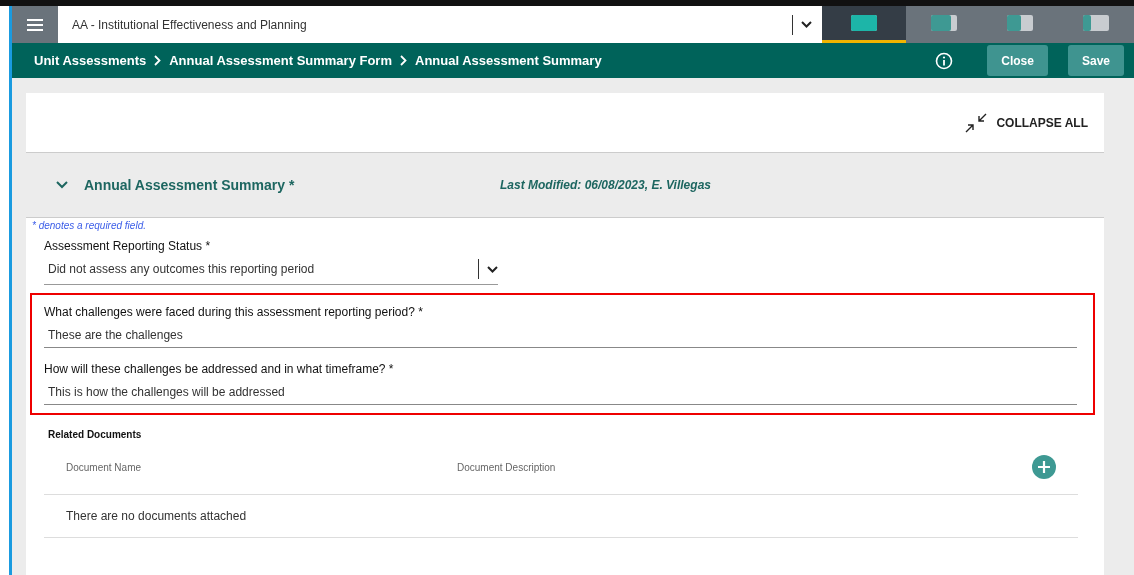 The width and height of the screenshot is (1134, 575). Describe the element at coordinates (156, 516) in the screenshot. I see `empty-message: There are no documents attached` at that location.